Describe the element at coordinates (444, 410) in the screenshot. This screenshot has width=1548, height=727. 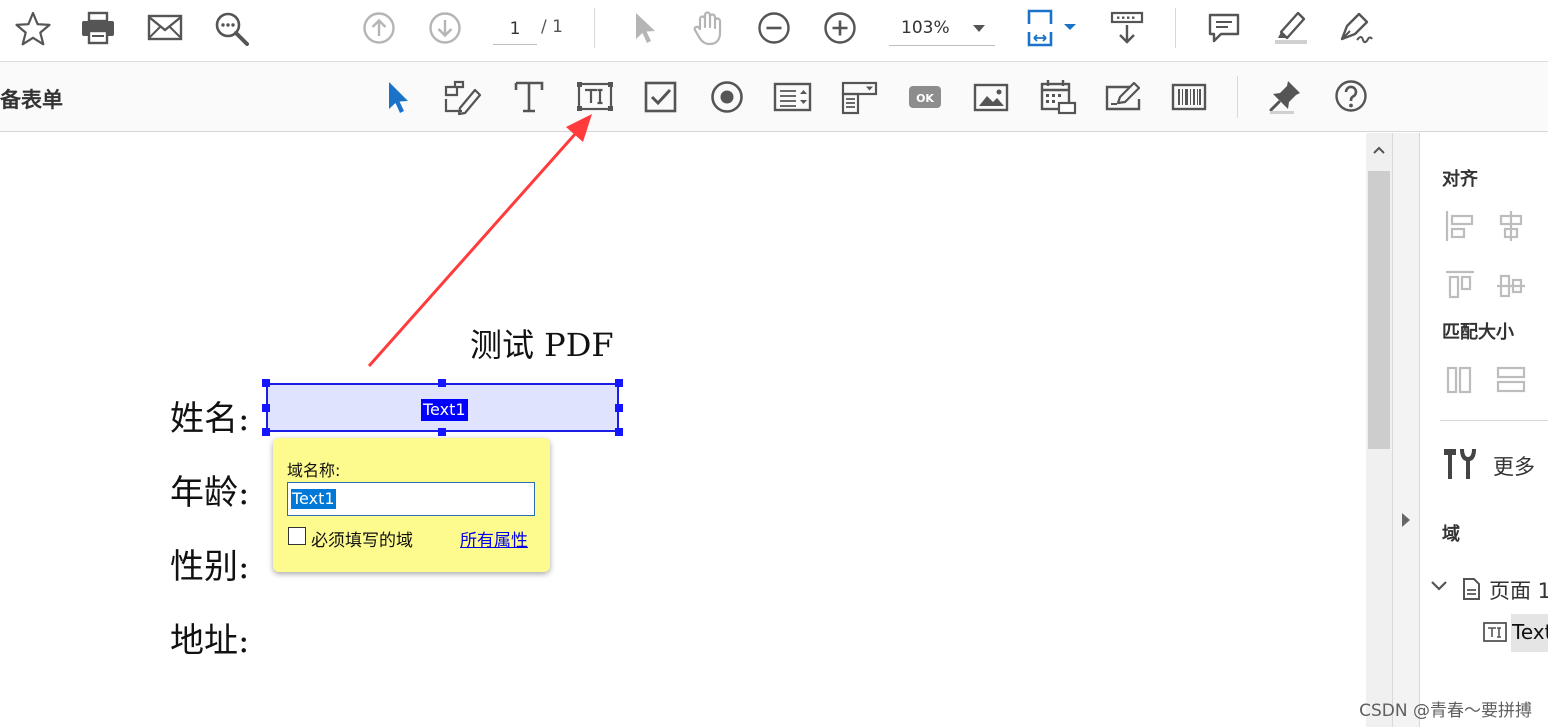
I see `field-name-tag: Text1` at that location.